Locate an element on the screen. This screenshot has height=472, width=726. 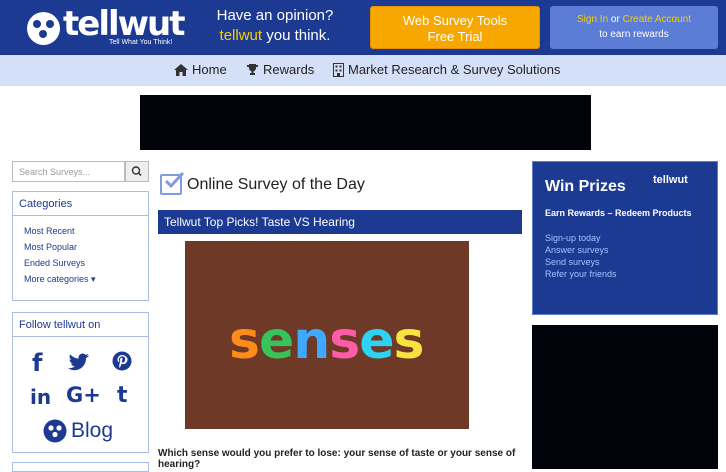
ad-brand: tellwut is located at coordinates (670, 180).